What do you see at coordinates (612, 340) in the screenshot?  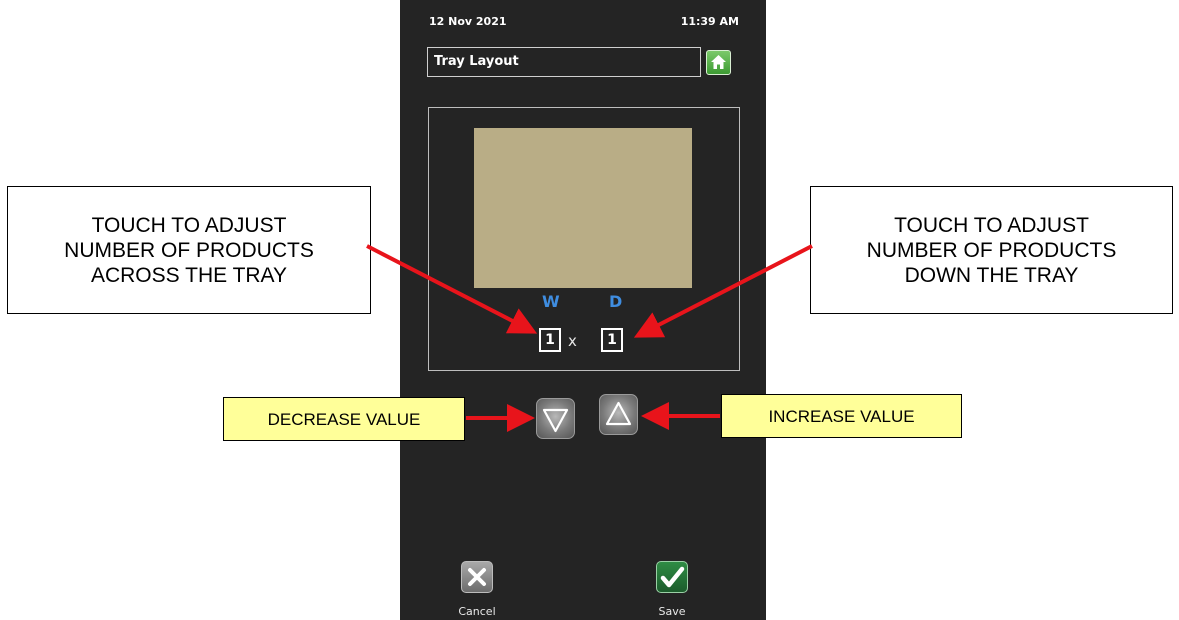 I see `depth-value-field: 1` at bounding box center [612, 340].